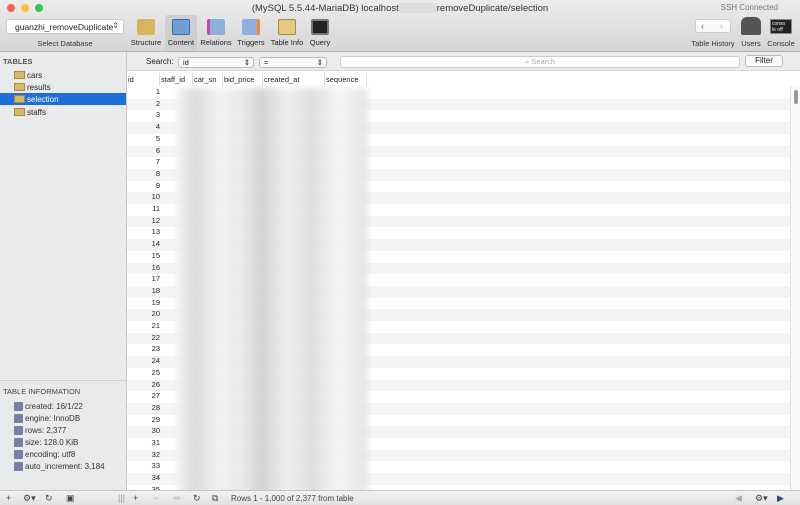 The image size is (800, 505). Describe the element at coordinates (29, 498) in the screenshot. I see `gear-icon: ⚙▾` at that location.